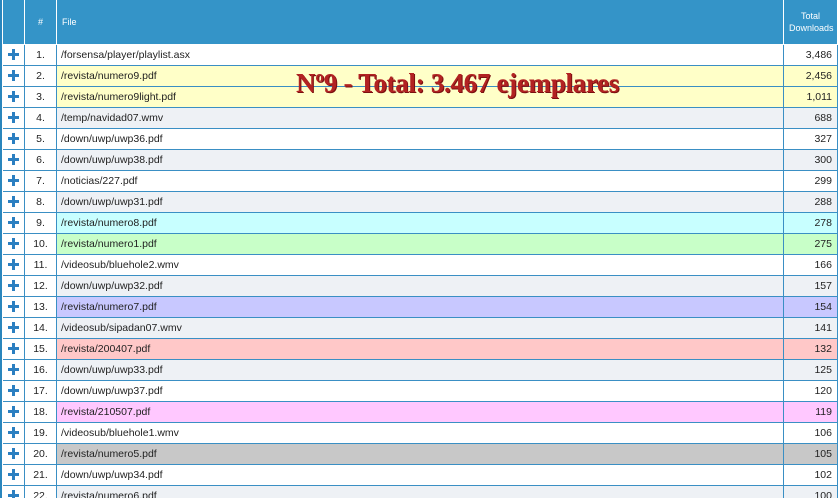 This screenshot has width=838, height=498. I want to click on row-download-count: 119, so click(810, 412).